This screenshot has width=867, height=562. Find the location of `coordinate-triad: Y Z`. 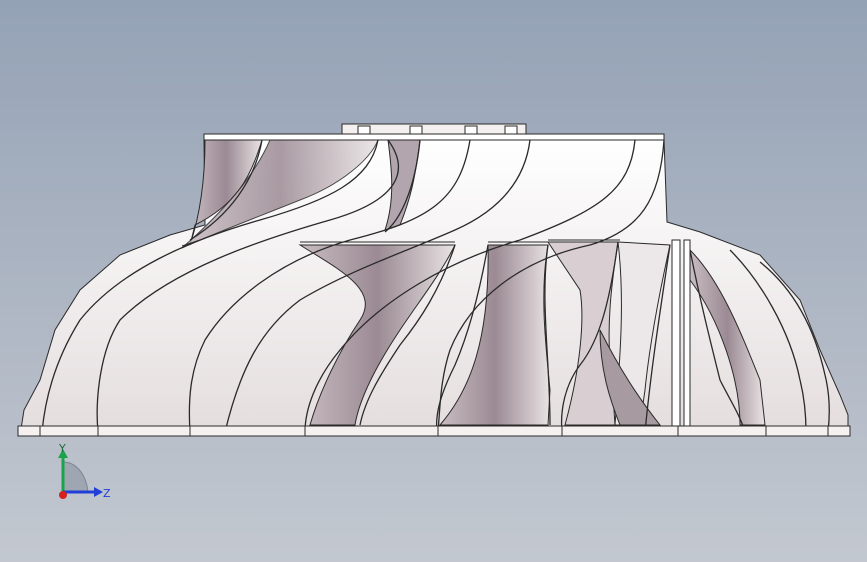

coordinate-triad: Y Z is located at coordinates (84, 471).